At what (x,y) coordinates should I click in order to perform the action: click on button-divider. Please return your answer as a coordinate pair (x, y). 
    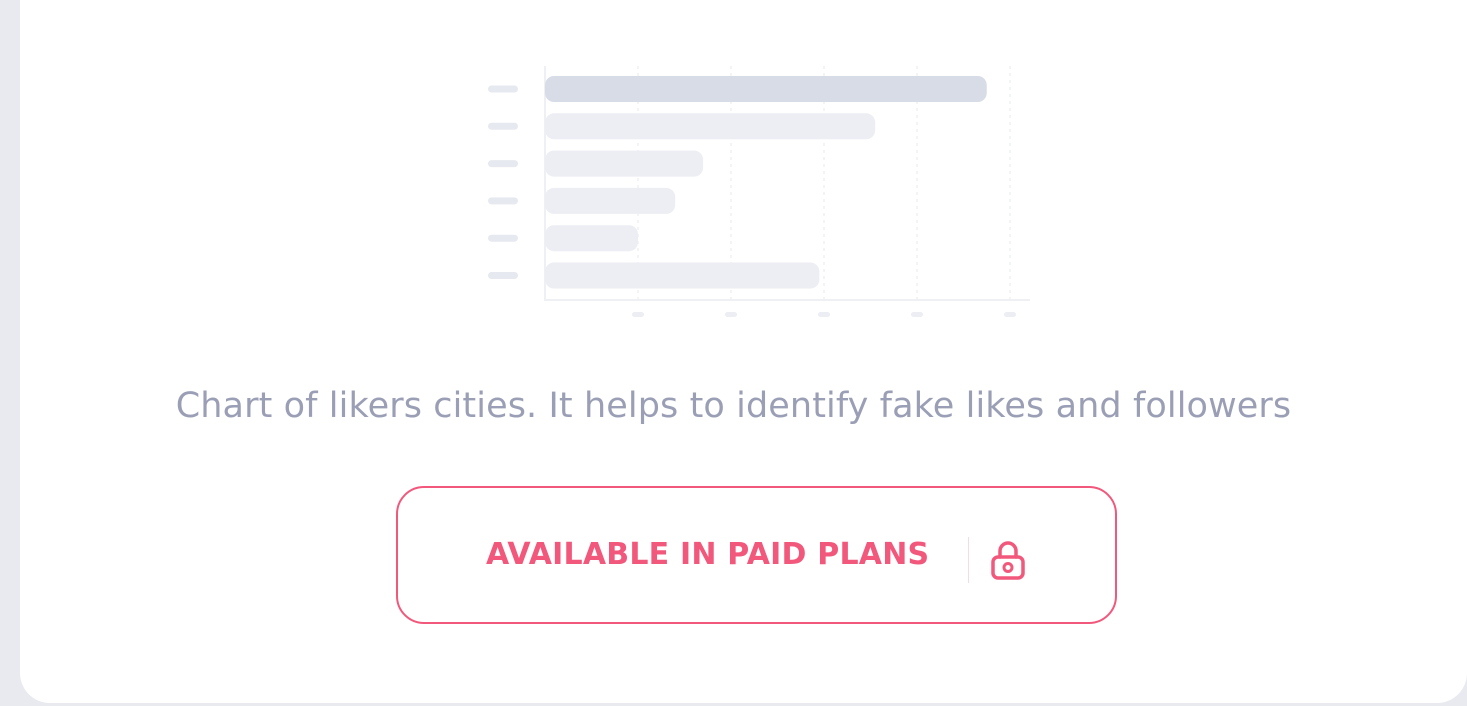
    Looking at the image, I should click on (968, 560).